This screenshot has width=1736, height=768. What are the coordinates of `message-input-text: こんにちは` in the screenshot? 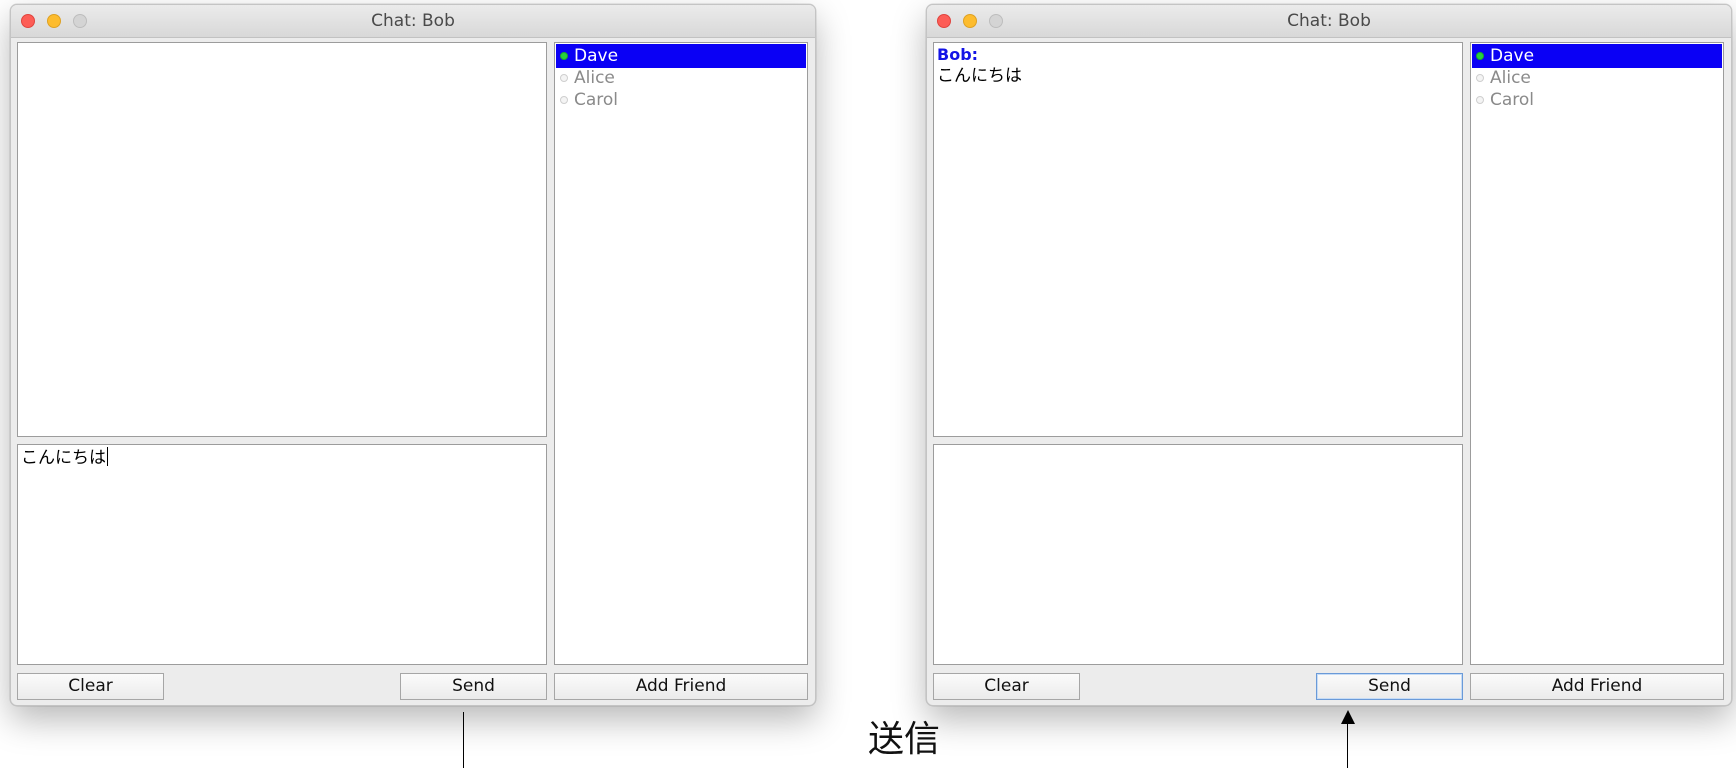 It's located at (64, 458).